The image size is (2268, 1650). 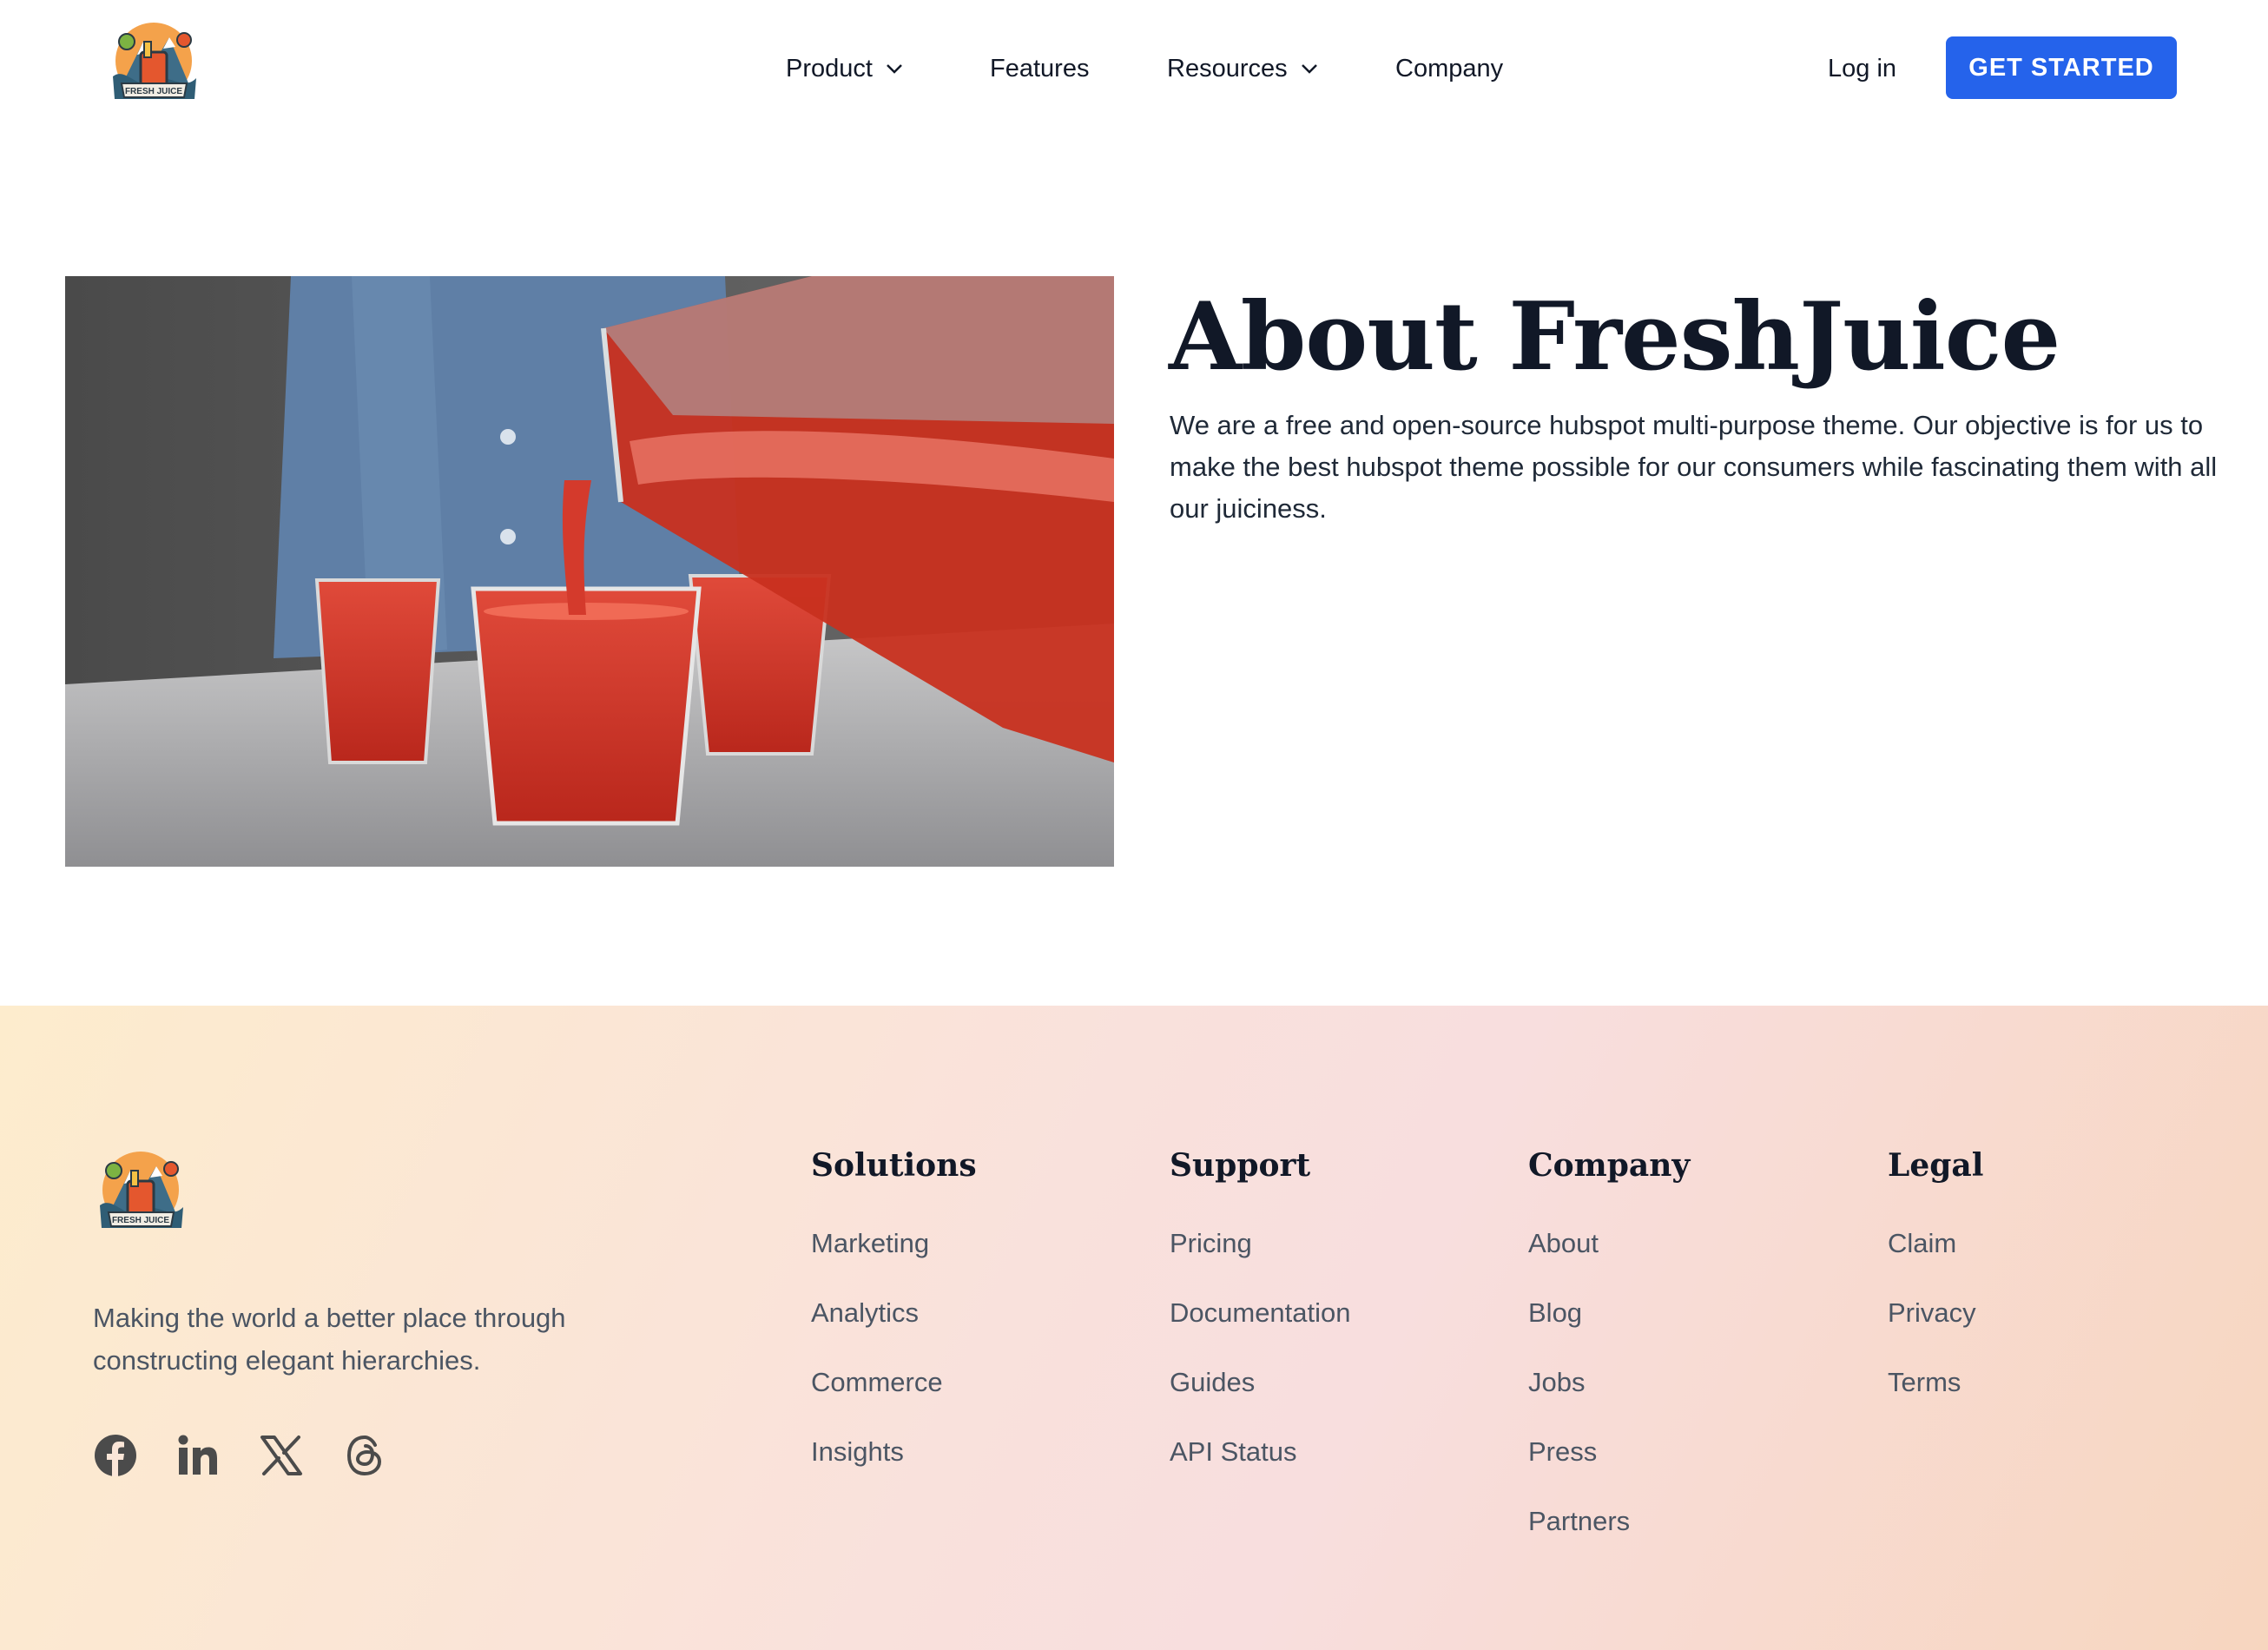 What do you see at coordinates (894, 1382) in the screenshot?
I see `footer-link-commerce: Commerce` at bounding box center [894, 1382].